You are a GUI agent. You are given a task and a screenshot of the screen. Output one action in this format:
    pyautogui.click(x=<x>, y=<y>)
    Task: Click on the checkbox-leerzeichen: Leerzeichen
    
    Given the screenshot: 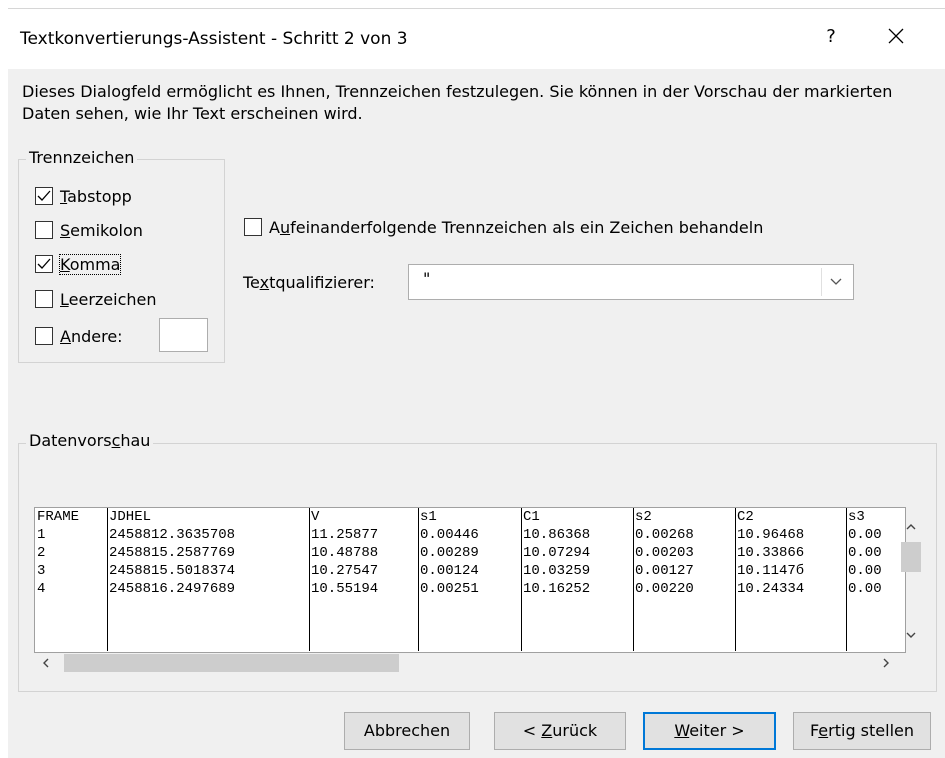 What is the action you would take?
    pyautogui.click(x=96, y=299)
    